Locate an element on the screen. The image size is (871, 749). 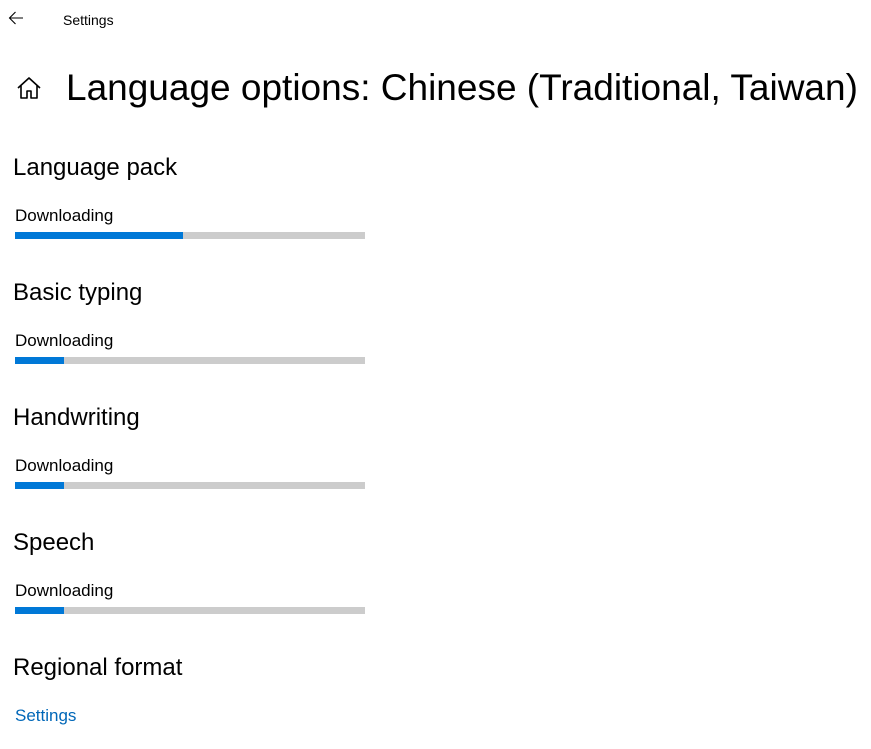
regional-settings-link: Settings is located at coordinates (45, 716).